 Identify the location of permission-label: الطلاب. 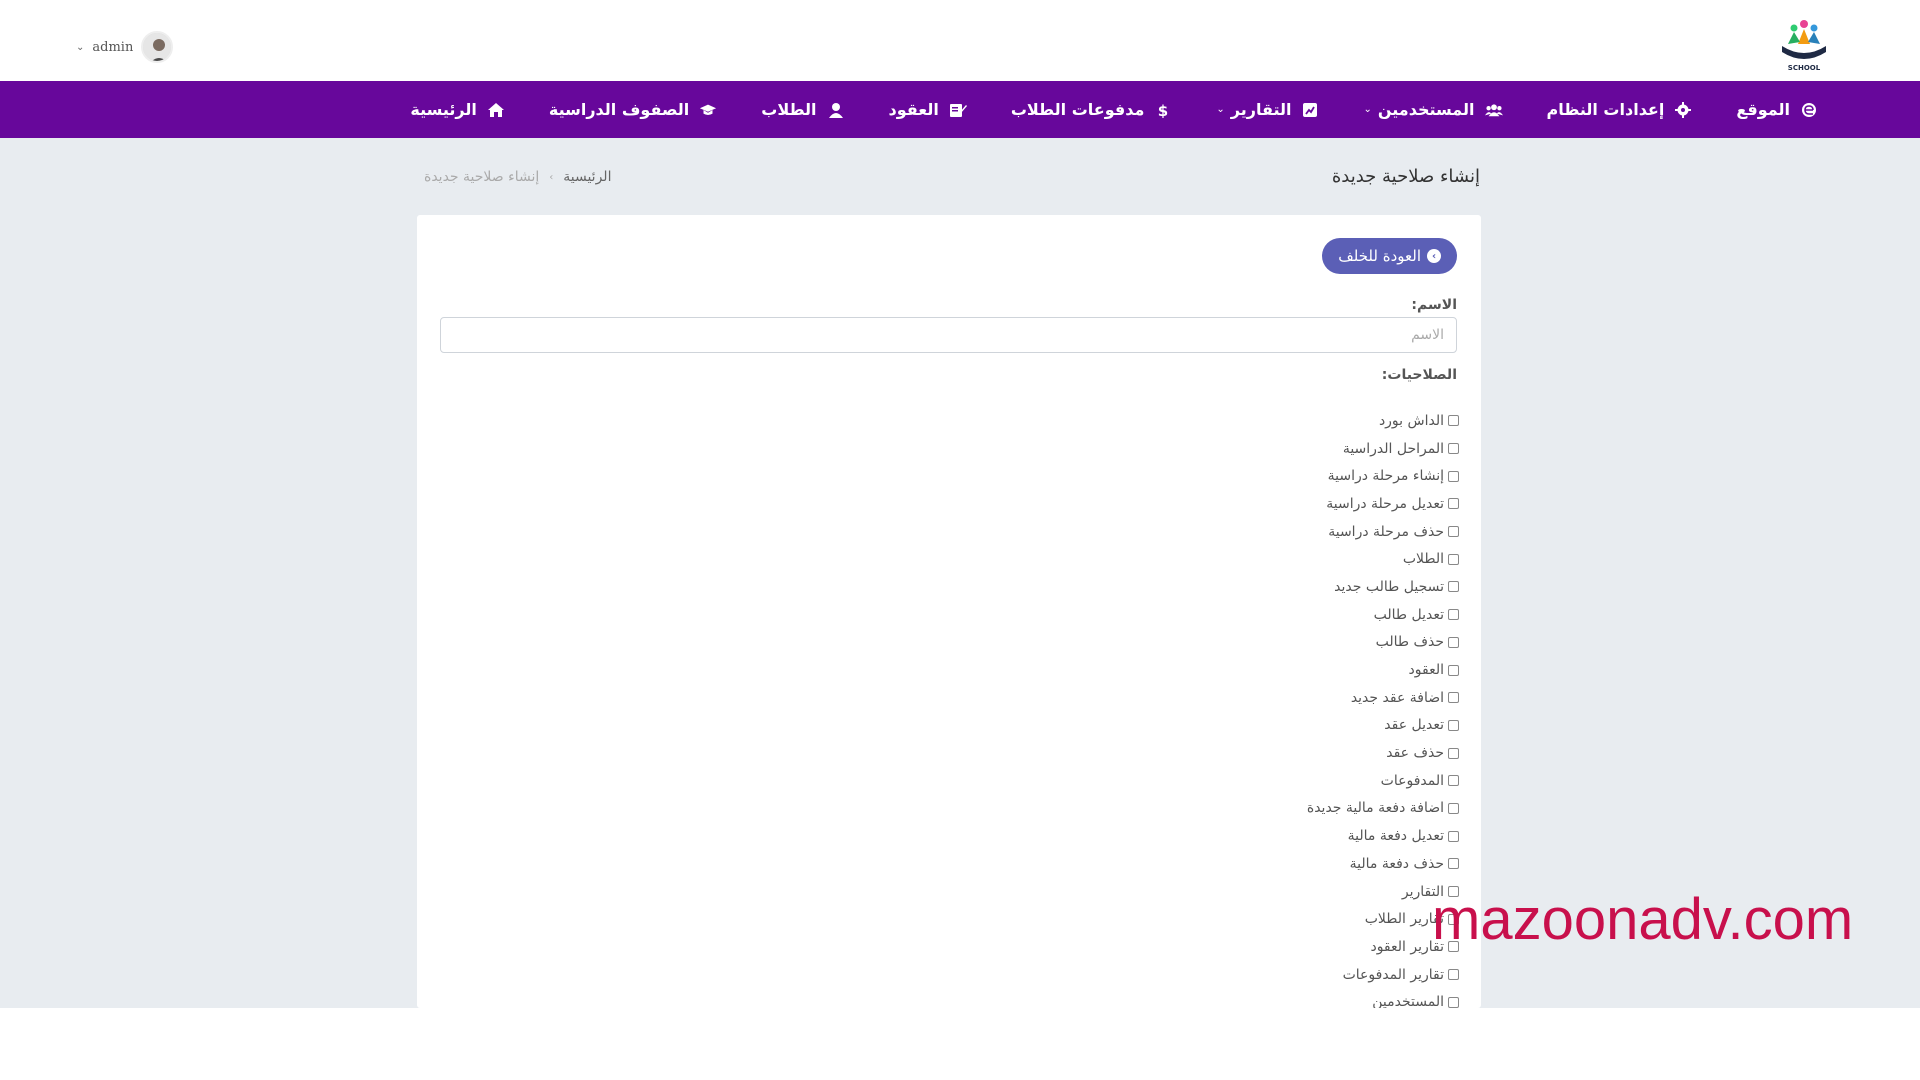
(1423, 559).